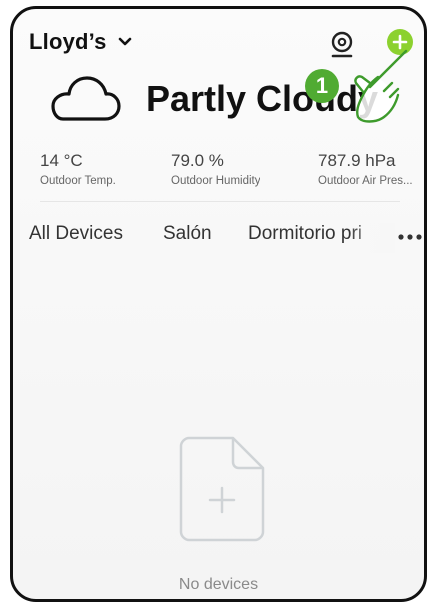  I want to click on weather-condition: Partly Cloudy, so click(262, 98).